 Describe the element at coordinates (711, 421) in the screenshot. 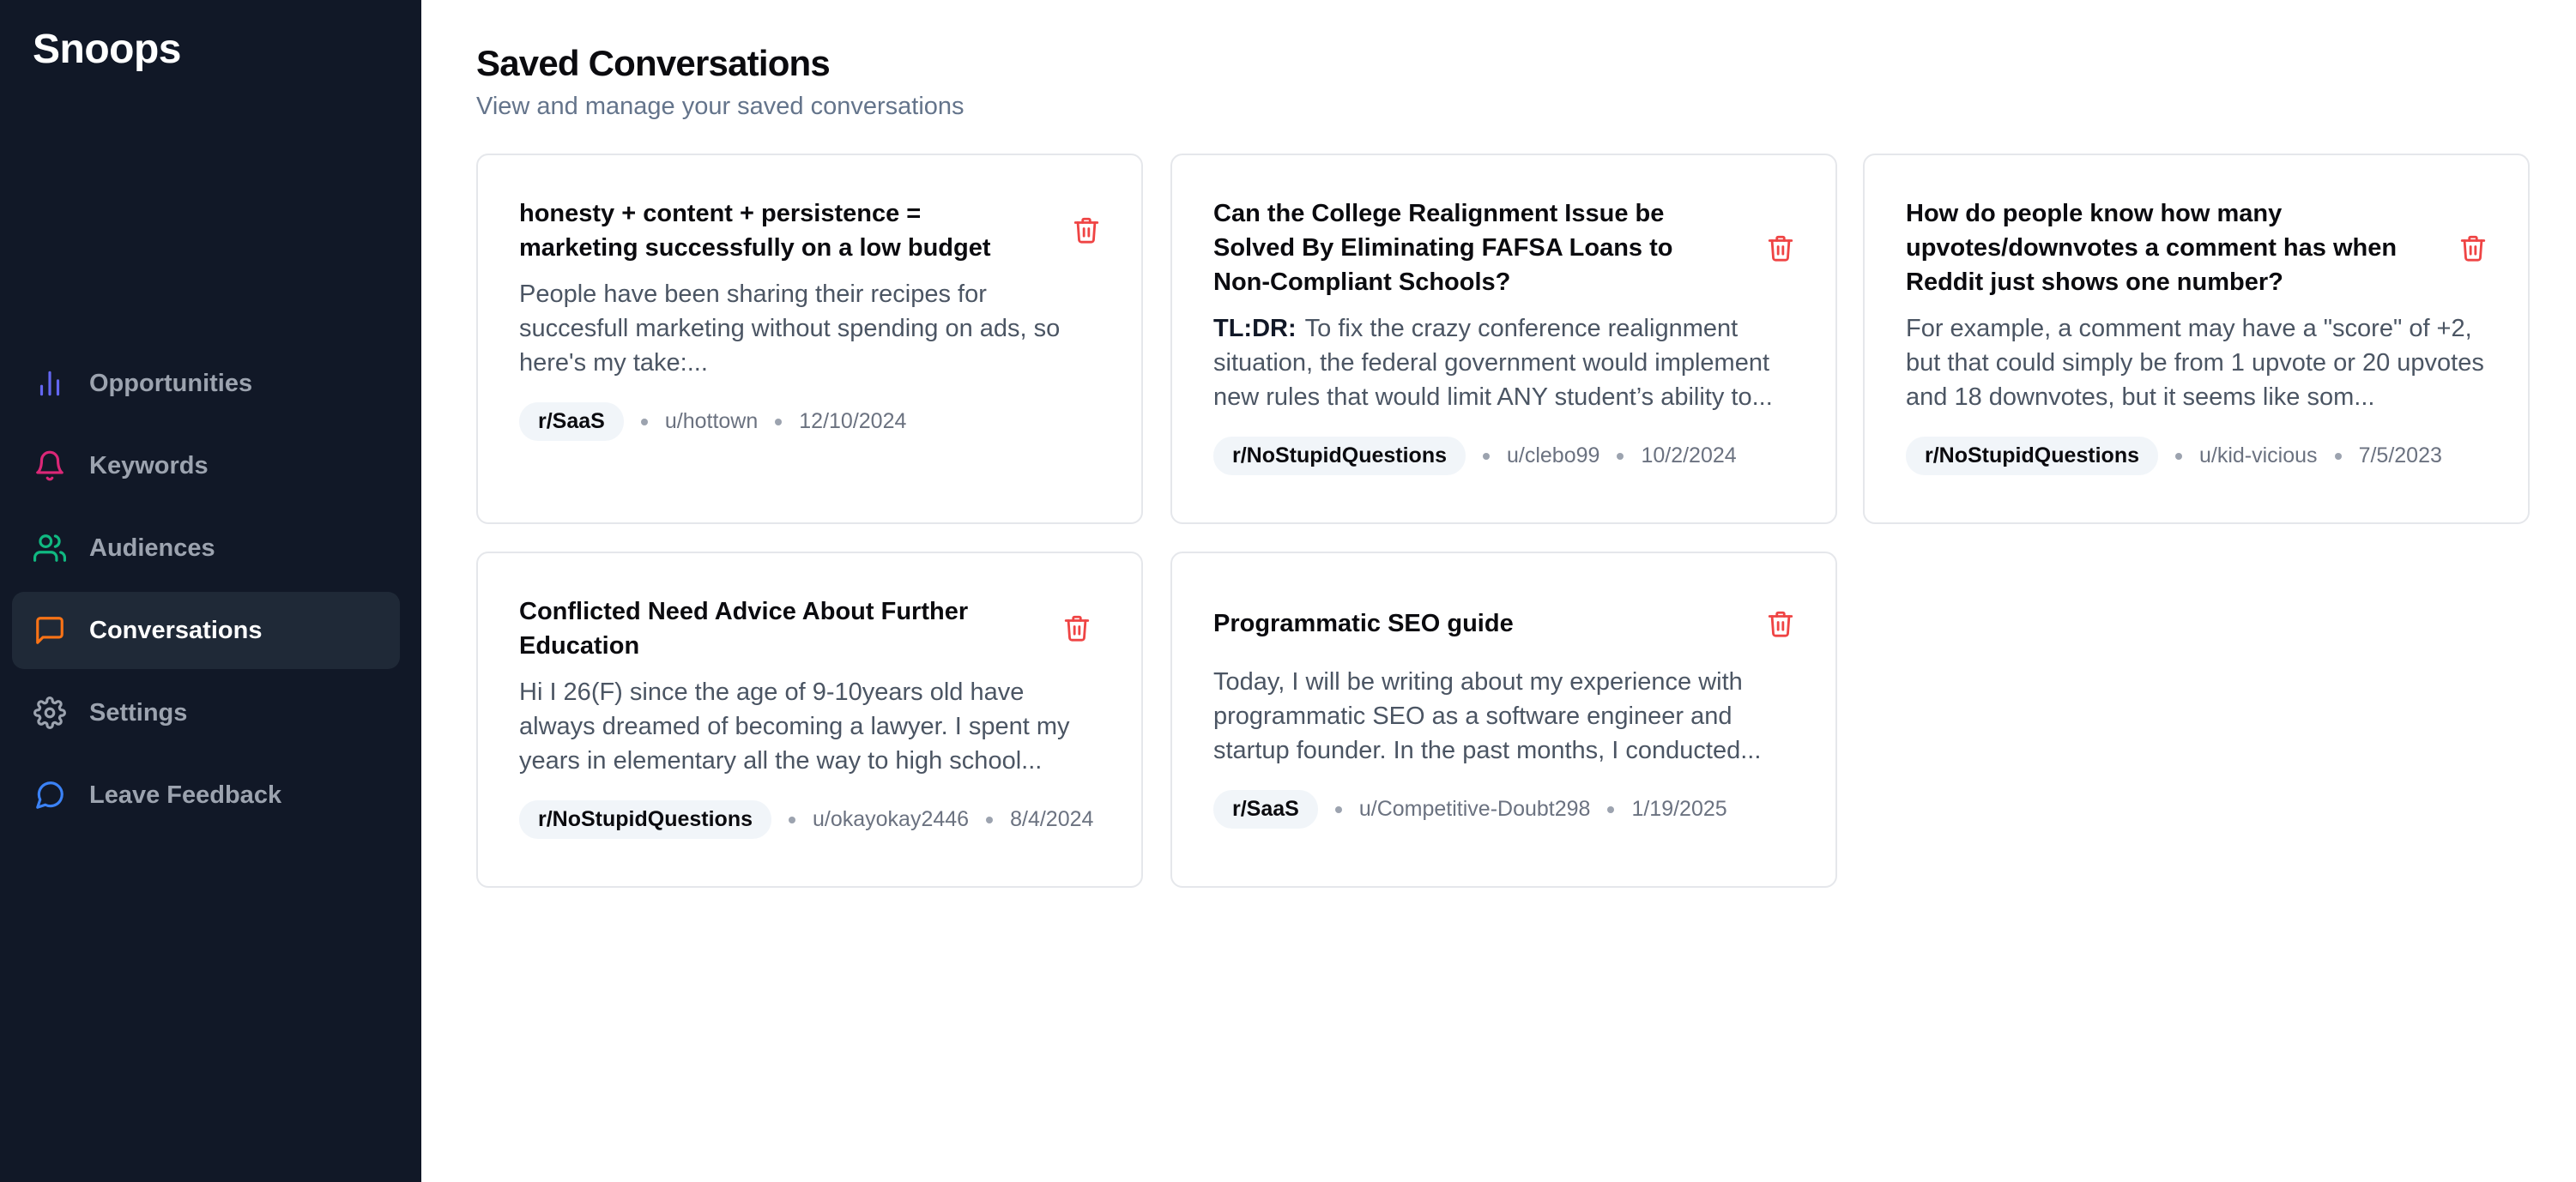

I see `author-username: u/hottown` at that location.